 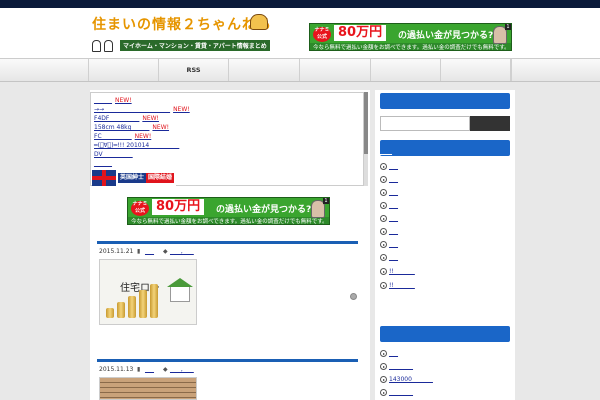 I want to click on nav-item-rss: RSS, so click(x=193, y=70).